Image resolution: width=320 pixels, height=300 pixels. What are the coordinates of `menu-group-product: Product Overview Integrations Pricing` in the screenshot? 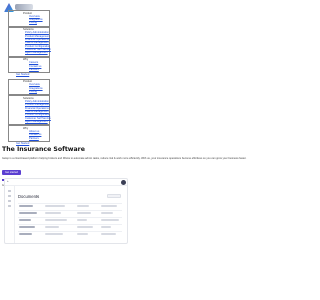 It's located at (29, 18).